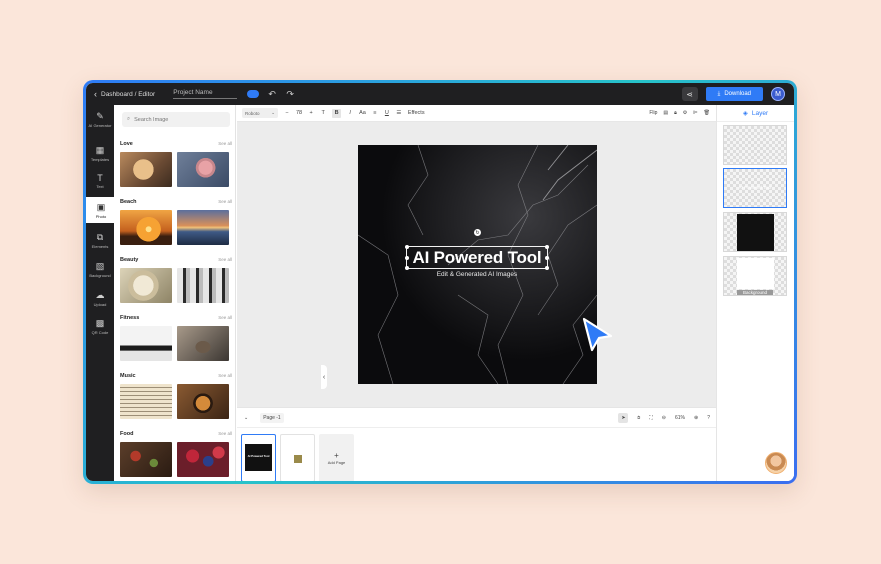  I want to click on download-label: Download, so click(737, 94).